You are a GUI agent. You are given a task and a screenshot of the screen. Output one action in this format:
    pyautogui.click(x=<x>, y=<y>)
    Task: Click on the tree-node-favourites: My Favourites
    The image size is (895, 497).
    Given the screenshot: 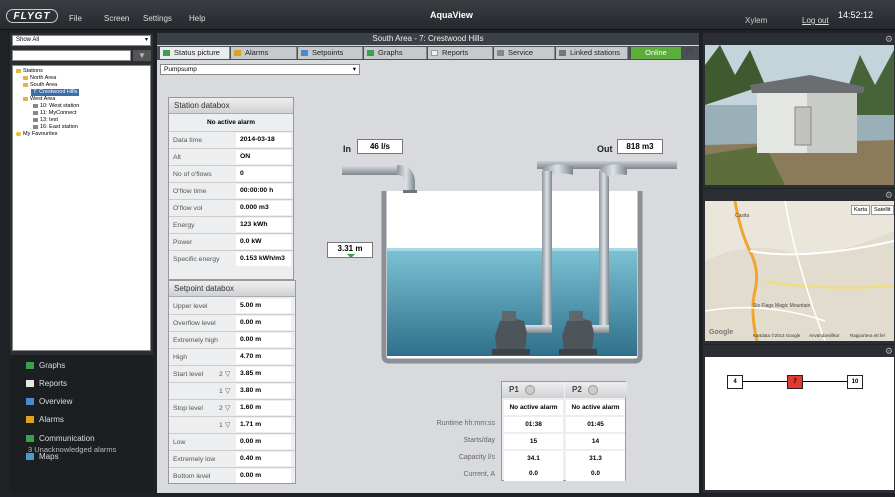 What is the action you would take?
    pyautogui.click(x=37, y=134)
    